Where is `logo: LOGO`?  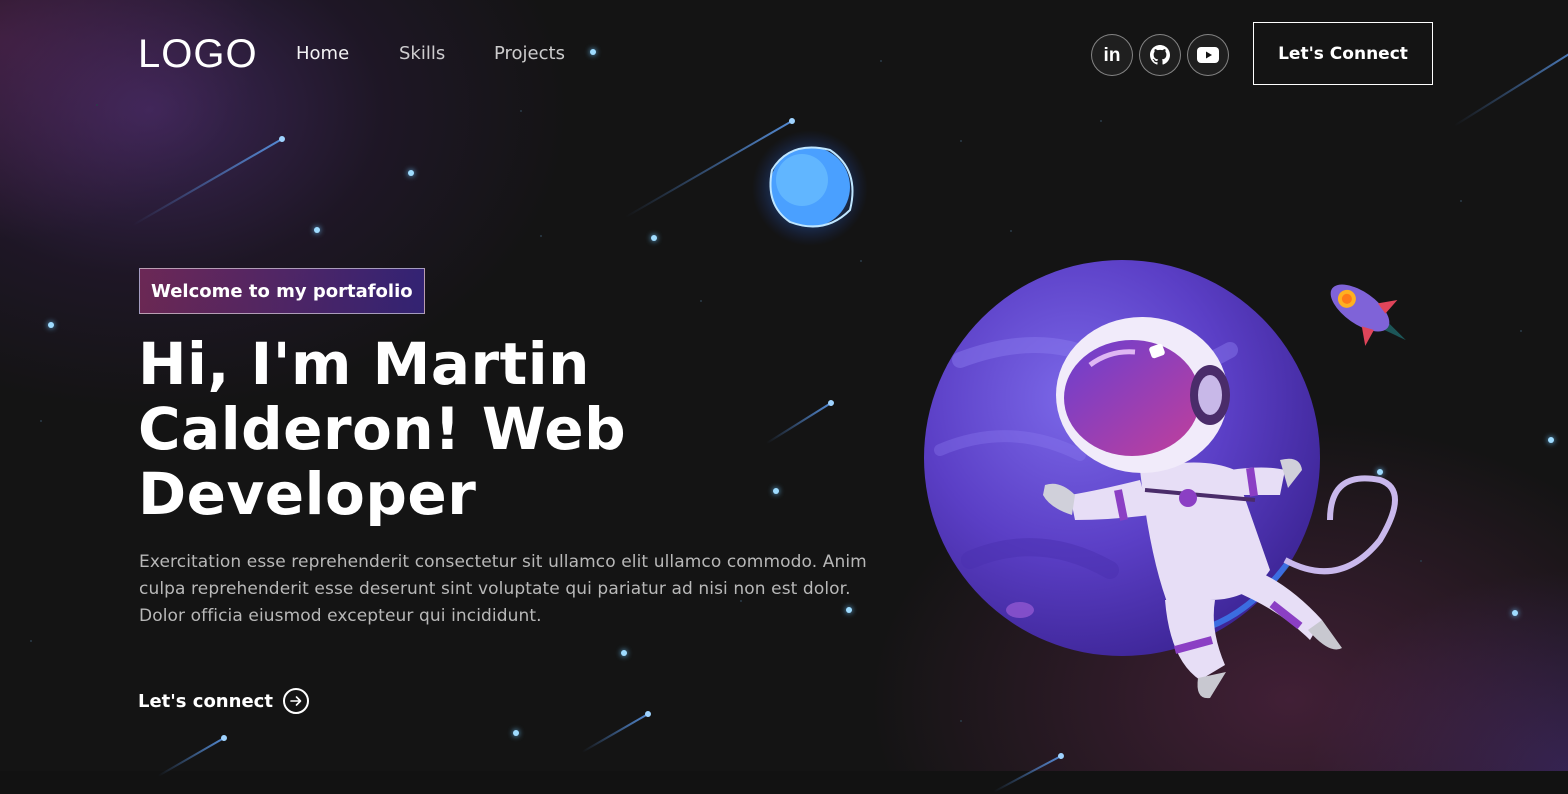
logo: LOGO is located at coordinates (198, 54).